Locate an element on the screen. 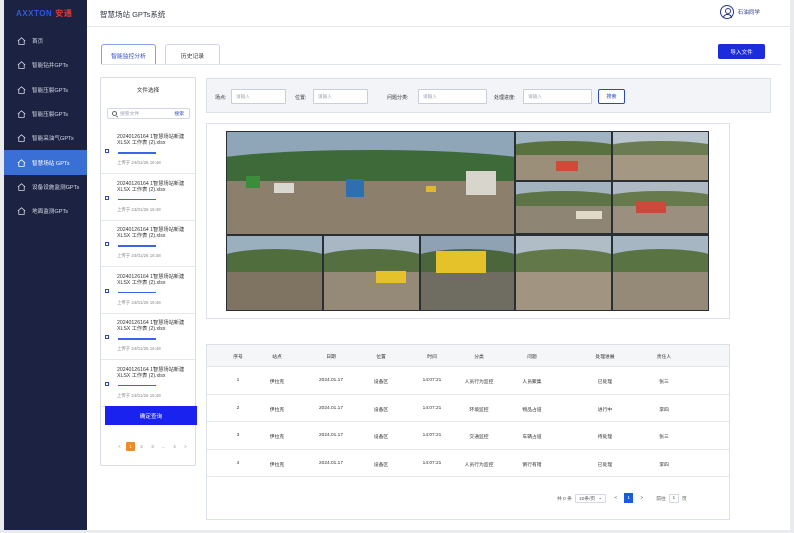 The width and height of the screenshot is (794, 533). user-avatar-icon is located at coordinates (726, 12).